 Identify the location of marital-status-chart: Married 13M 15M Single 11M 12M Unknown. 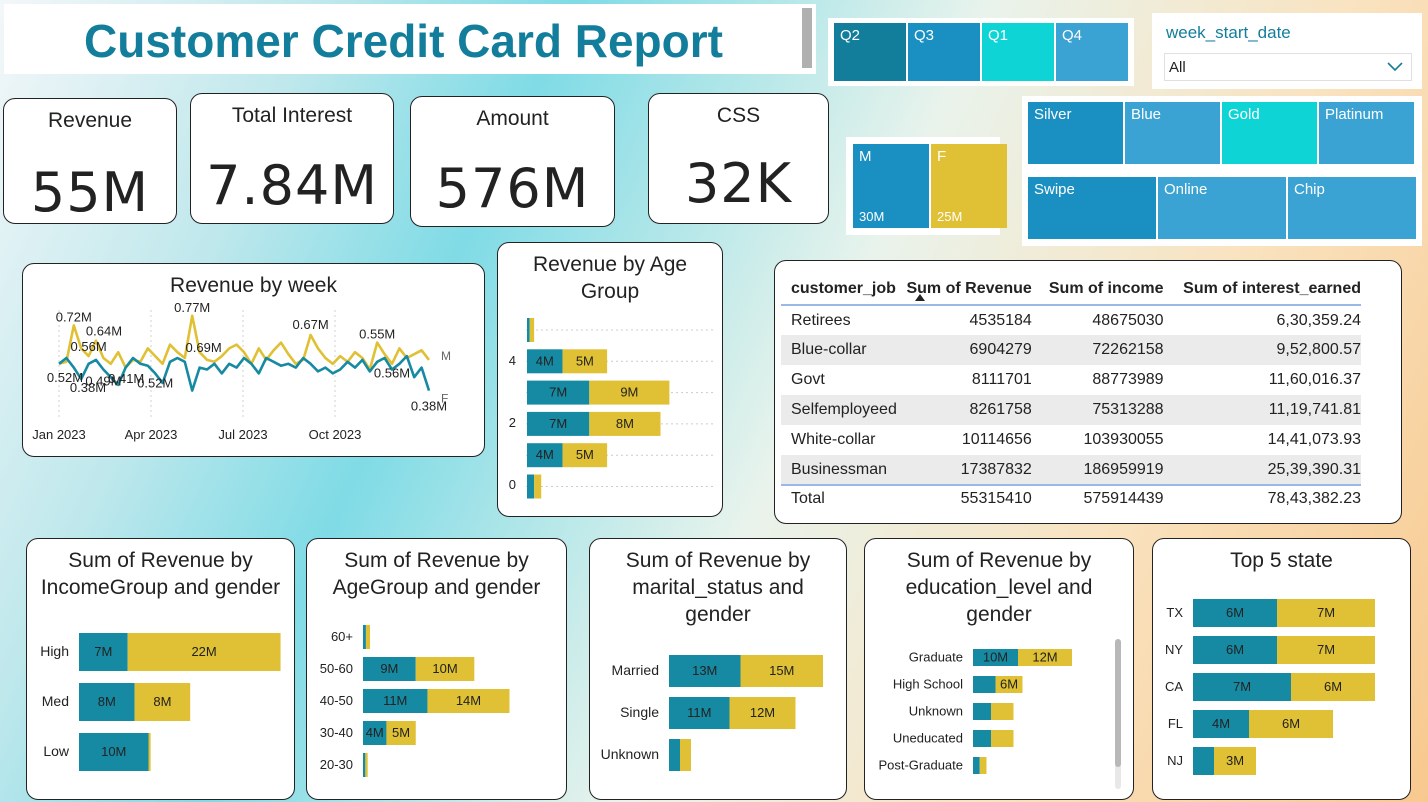
(712, 713).